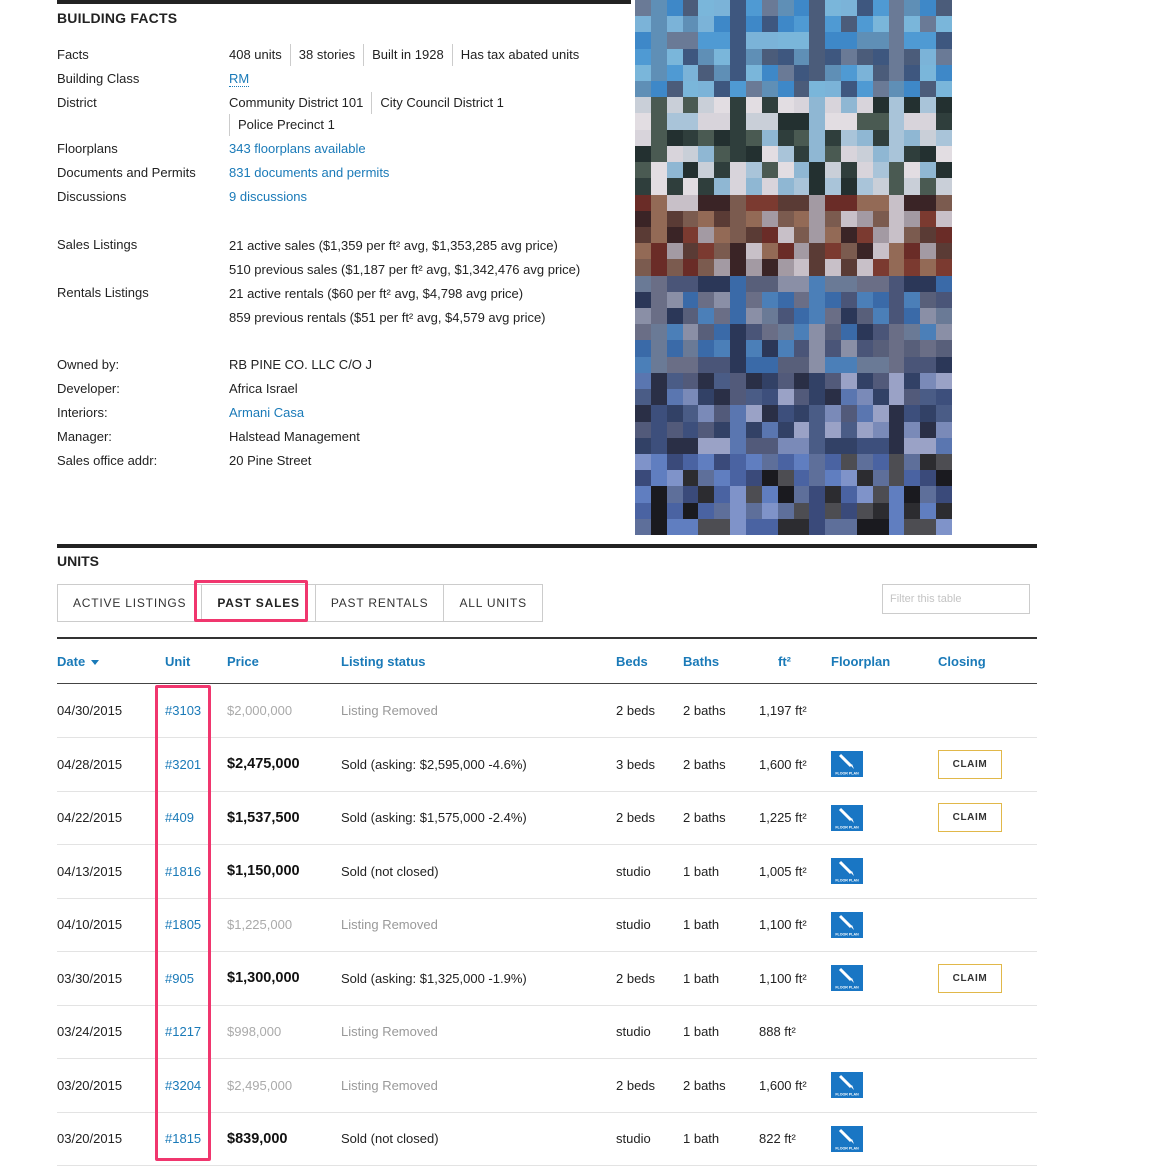  I want to click on interiors-link: Armani Casa, so click(266, 412).